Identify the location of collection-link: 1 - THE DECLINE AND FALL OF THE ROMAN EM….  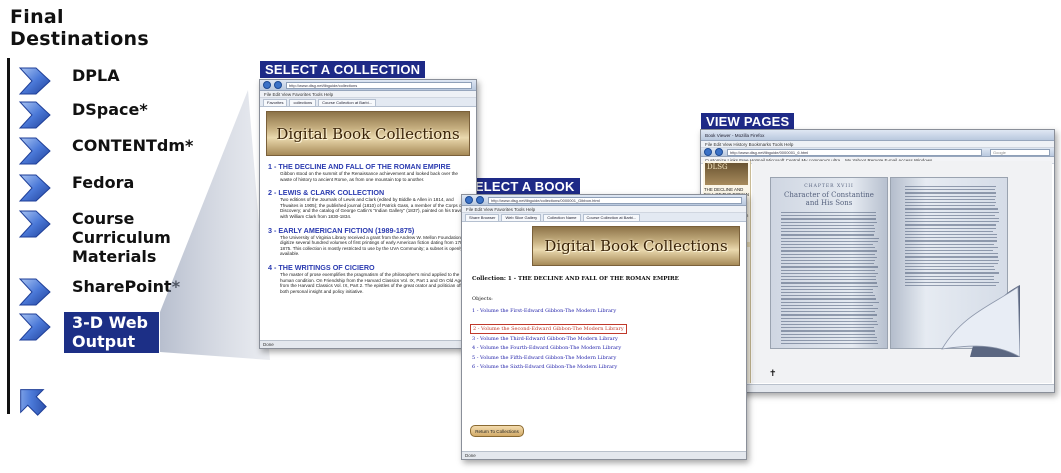
(368, 166).